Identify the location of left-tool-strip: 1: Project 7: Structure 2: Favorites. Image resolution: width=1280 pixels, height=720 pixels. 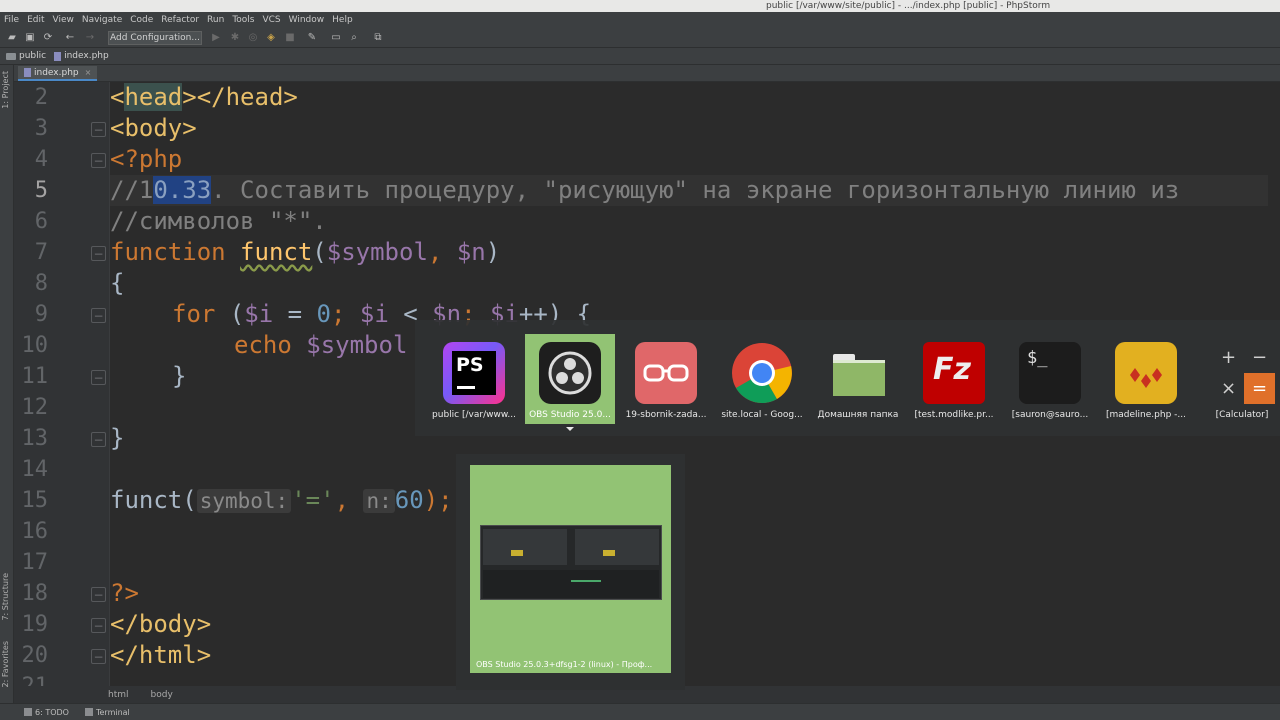
(7, 384).